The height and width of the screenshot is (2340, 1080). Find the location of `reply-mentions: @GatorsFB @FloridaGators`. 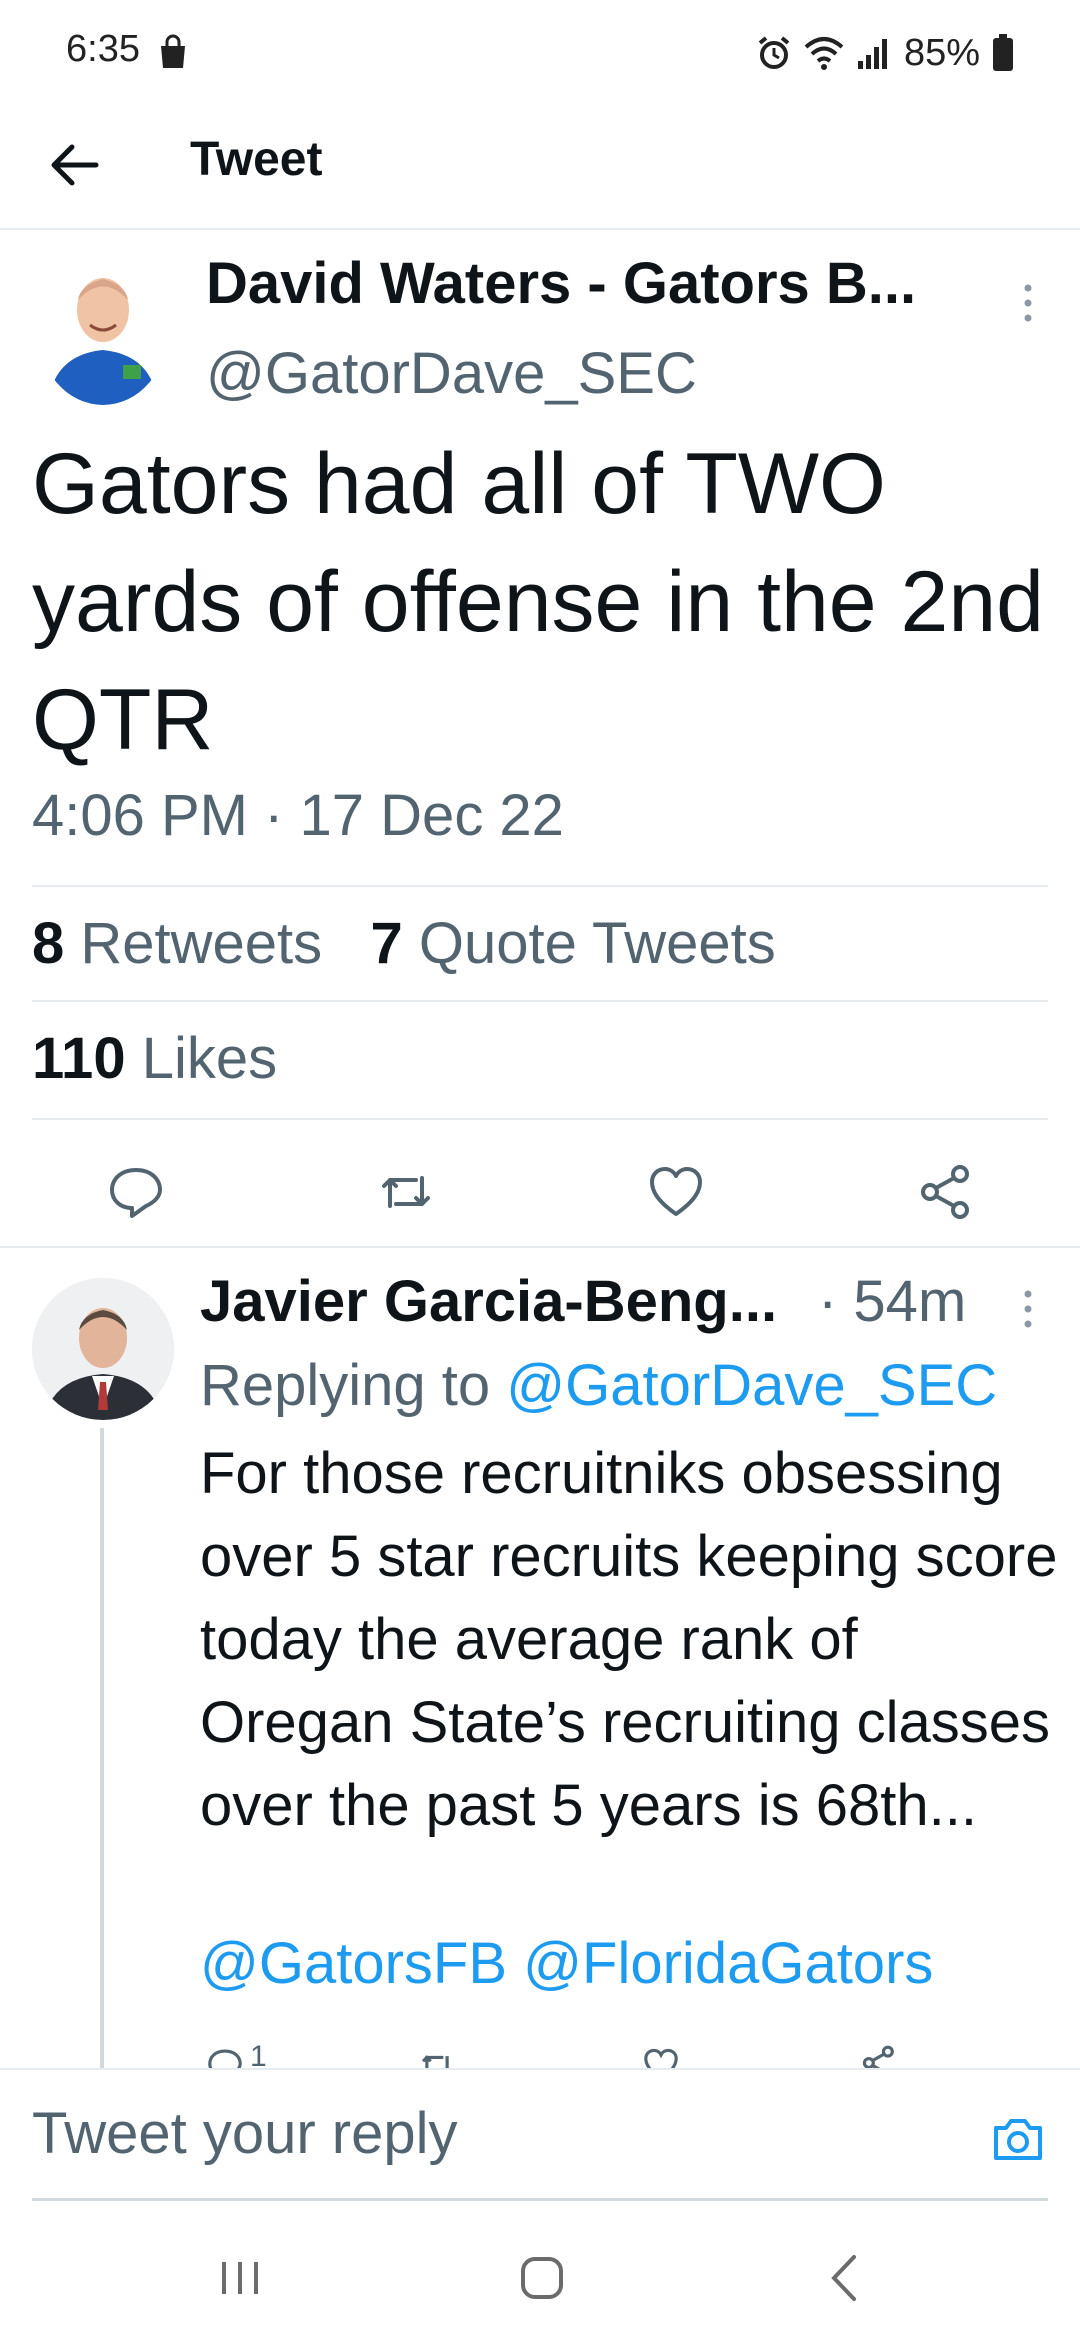

reply-mentions: @GatorsFB @FloridaGators is located at coordinates (566, 1963).